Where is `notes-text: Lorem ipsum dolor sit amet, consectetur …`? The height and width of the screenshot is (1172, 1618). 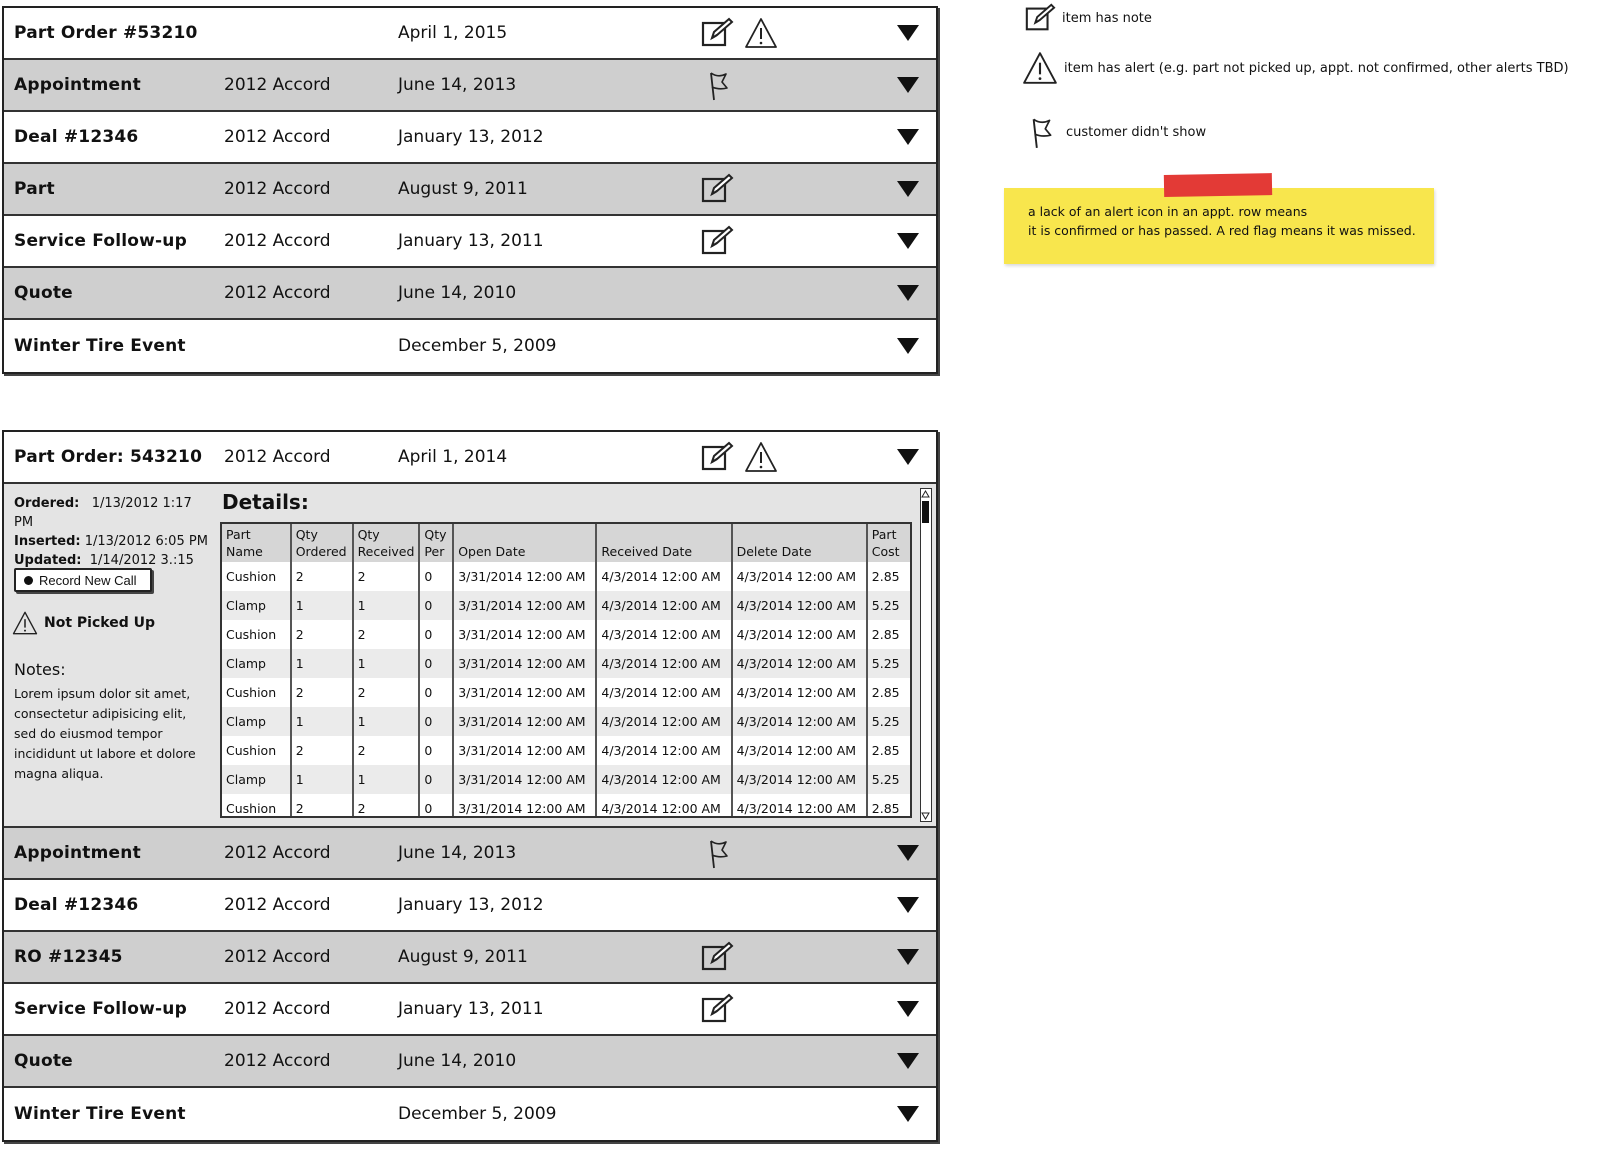
notes-text: Lorem ipsum dolor sit amet, consectetur … is located at coordinates (105, 733).